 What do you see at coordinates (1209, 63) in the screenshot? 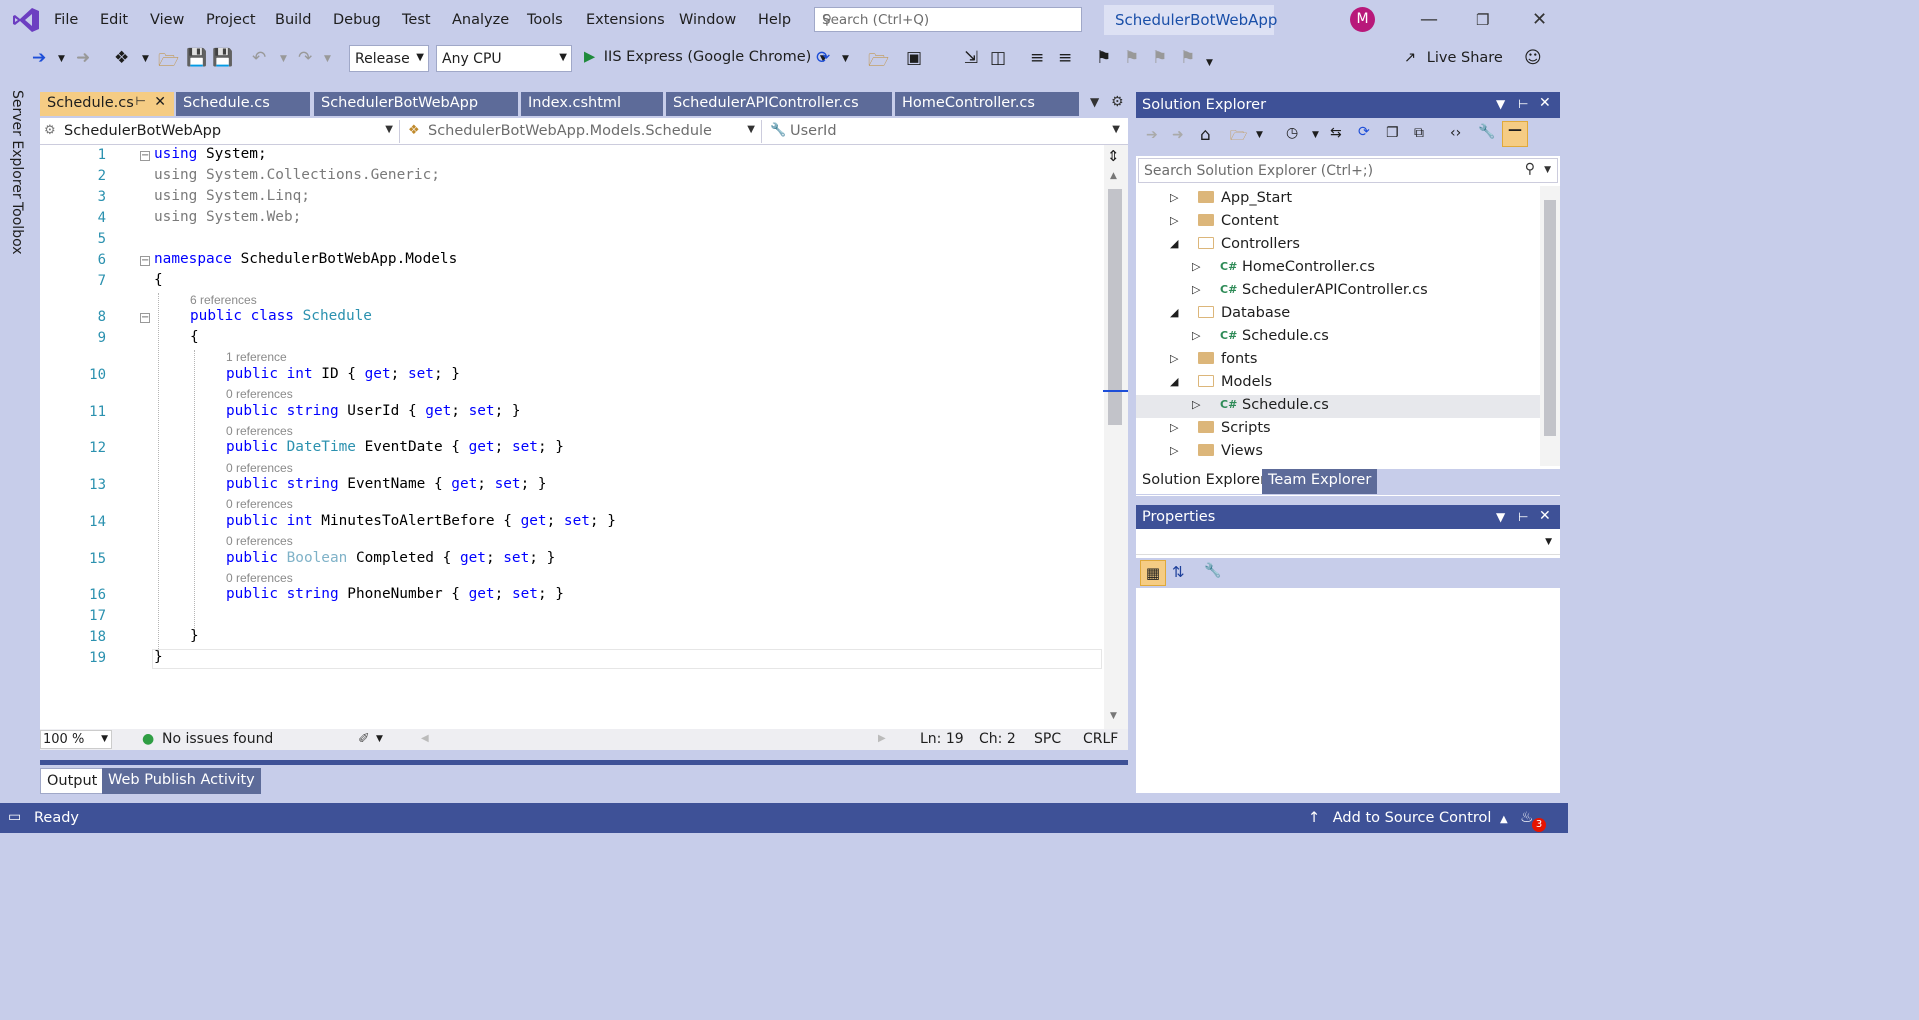
I see `toolbar-overflow-icon: ▼` at bounding box center [1209, 63].